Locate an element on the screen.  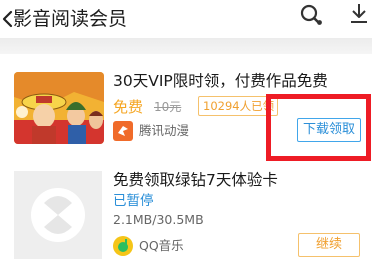
tencent-comic-icon is located at coordinates (123, 131).